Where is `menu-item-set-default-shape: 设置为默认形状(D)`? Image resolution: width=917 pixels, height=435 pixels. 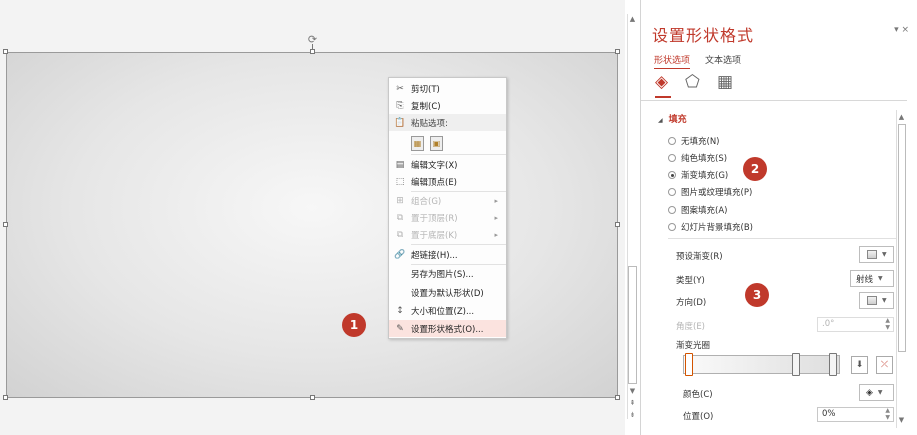
menu-item-set-default-shape: 设置为默认形状(D) is located at coordinates (447, 292).